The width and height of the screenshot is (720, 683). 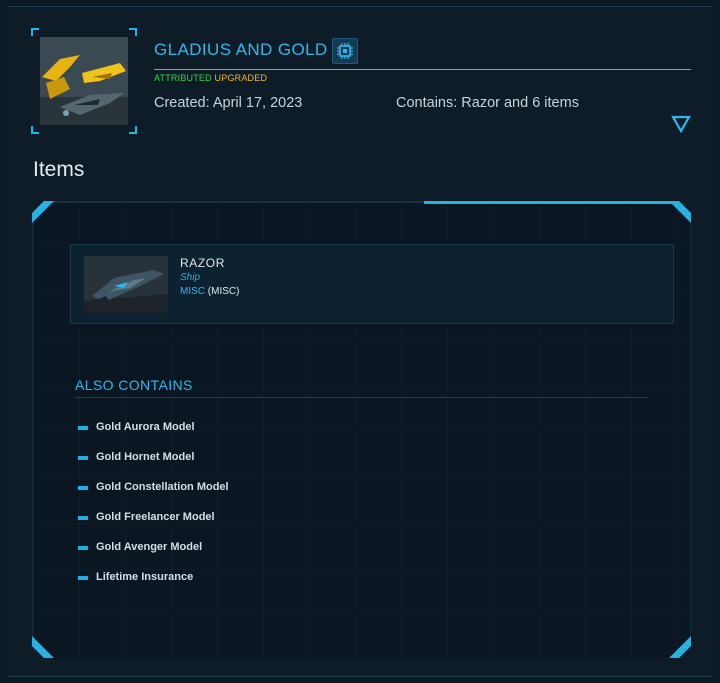 I want to click on package-title: GLADIUS AND GOLD, so click(x=241, y=49).